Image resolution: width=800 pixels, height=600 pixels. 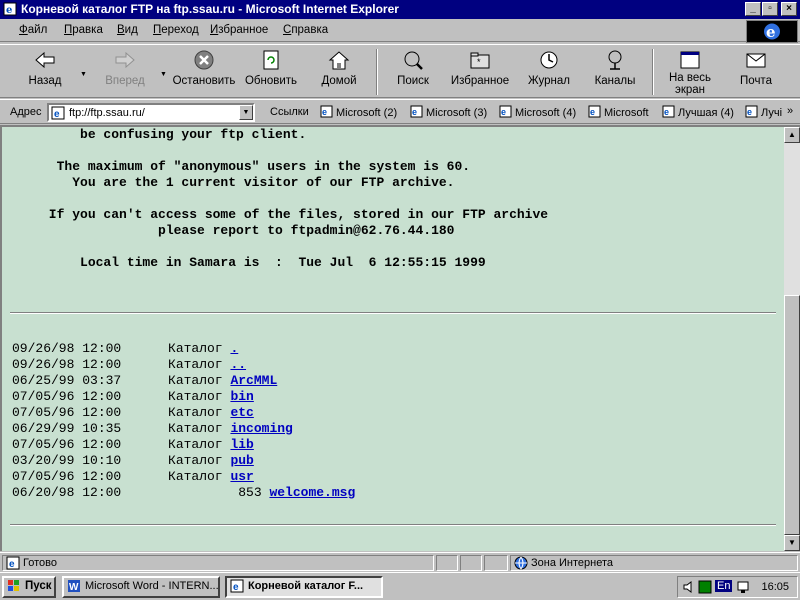 What do you see at coordinates (792, 543) in the screenshot?
I see `scroll-down-button: ▼` at bounding box center [792, 543].